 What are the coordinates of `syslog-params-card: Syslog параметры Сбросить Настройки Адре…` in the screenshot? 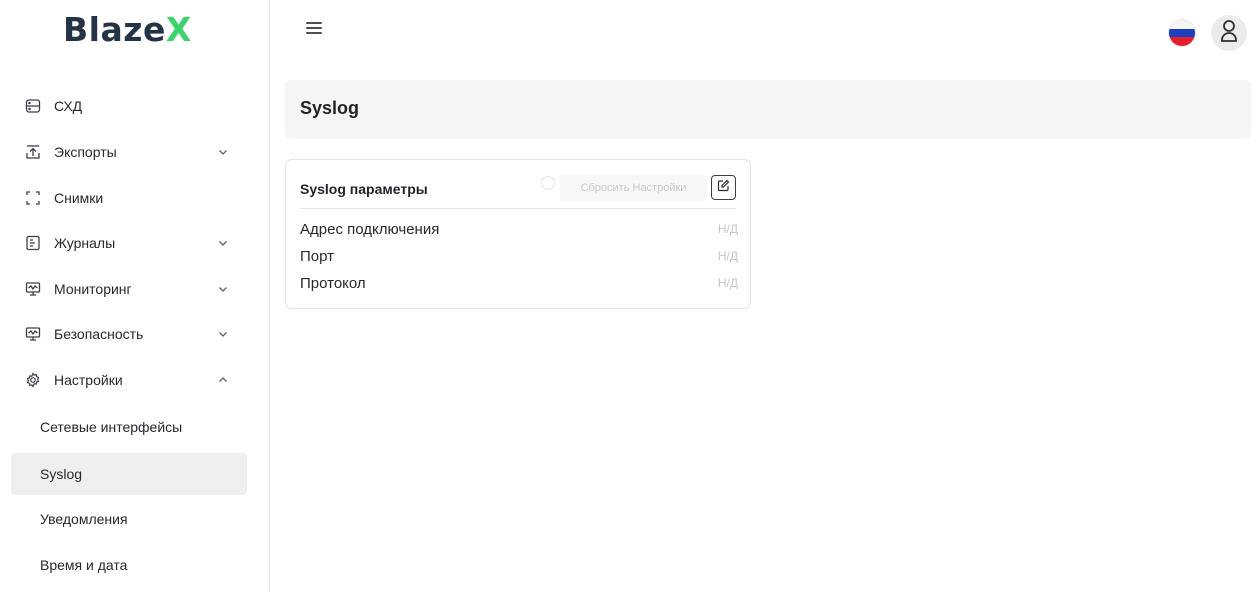 It's located at (518, 234).